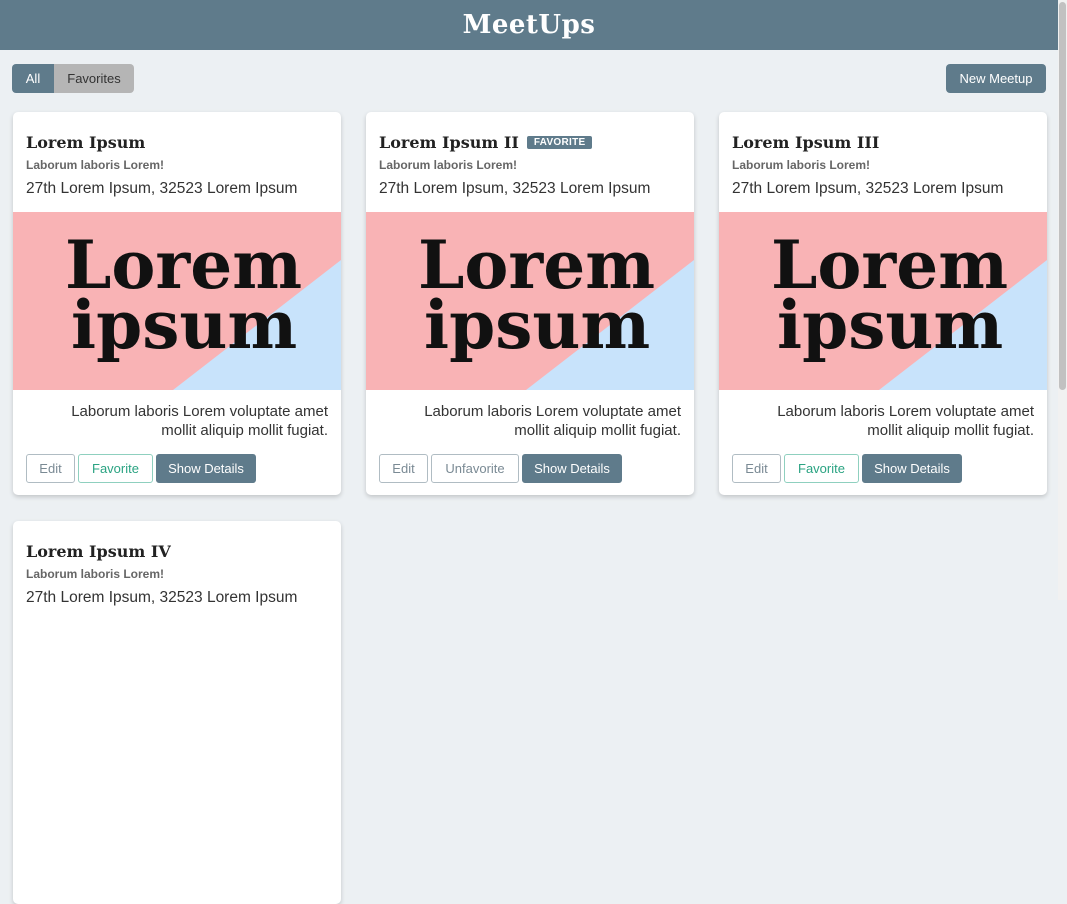  What do you see at coordinates (996, 78) in the screenshot?
I see `new-meetup-button: New Meetup` at bounding box center [996, 78].